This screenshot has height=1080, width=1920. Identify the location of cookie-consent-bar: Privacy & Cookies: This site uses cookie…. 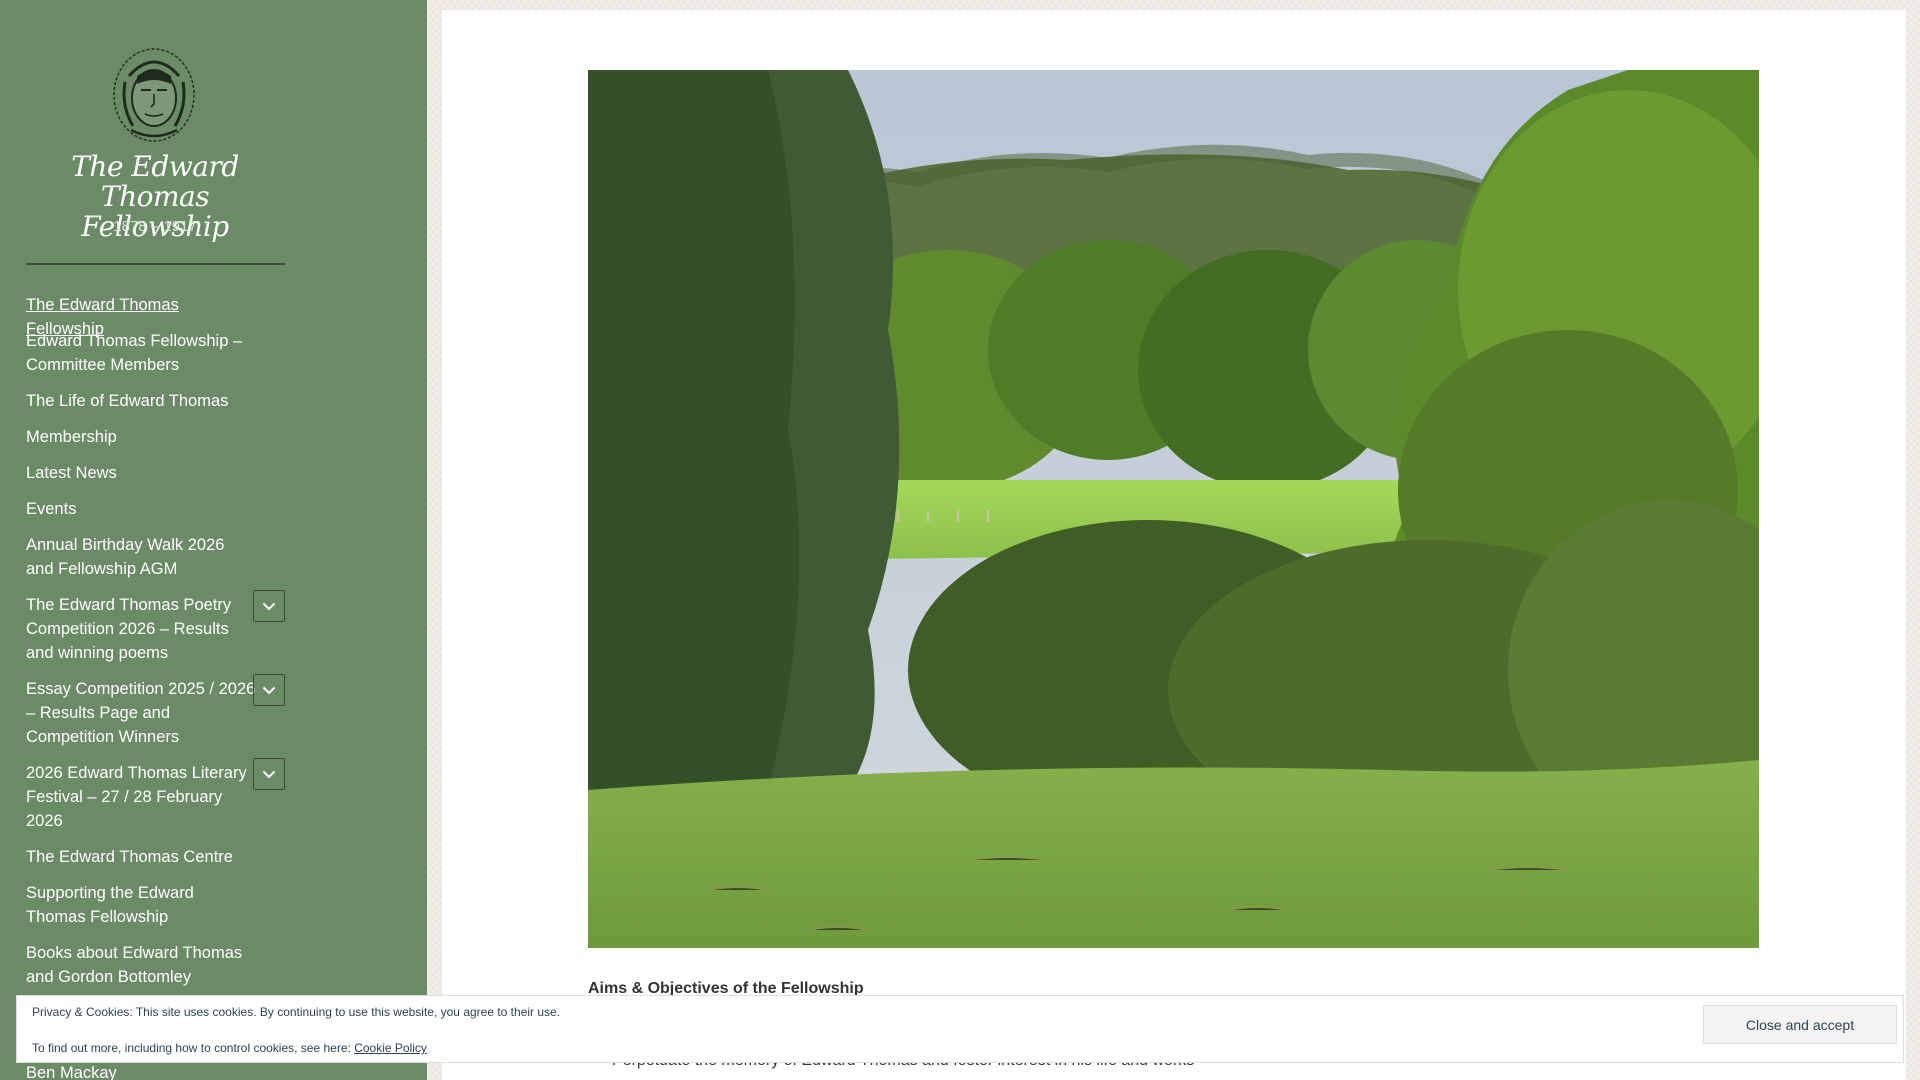
(960, 1029).